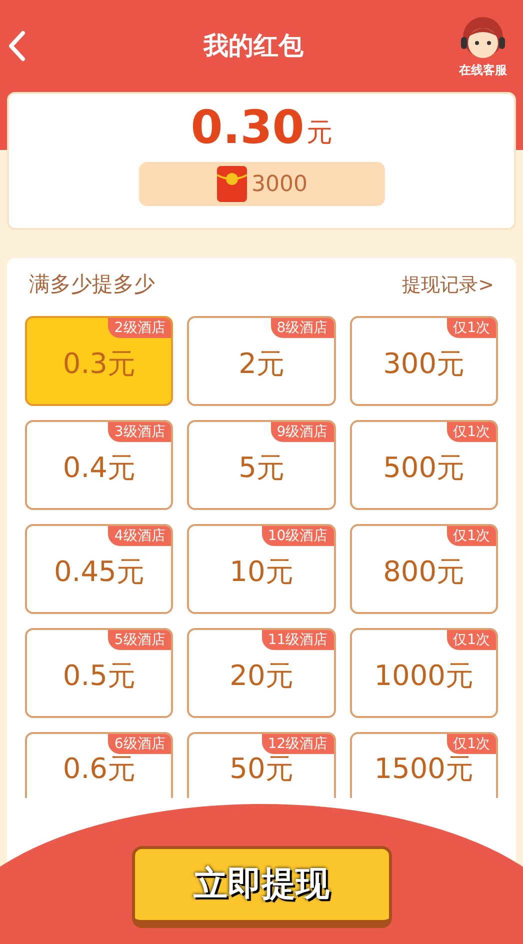 The height and width of the screenshot is (944, 523). Describe the element at coordinates (483, 70) in the screenshot. I see `customer-service-label: 在线客服` at that location.